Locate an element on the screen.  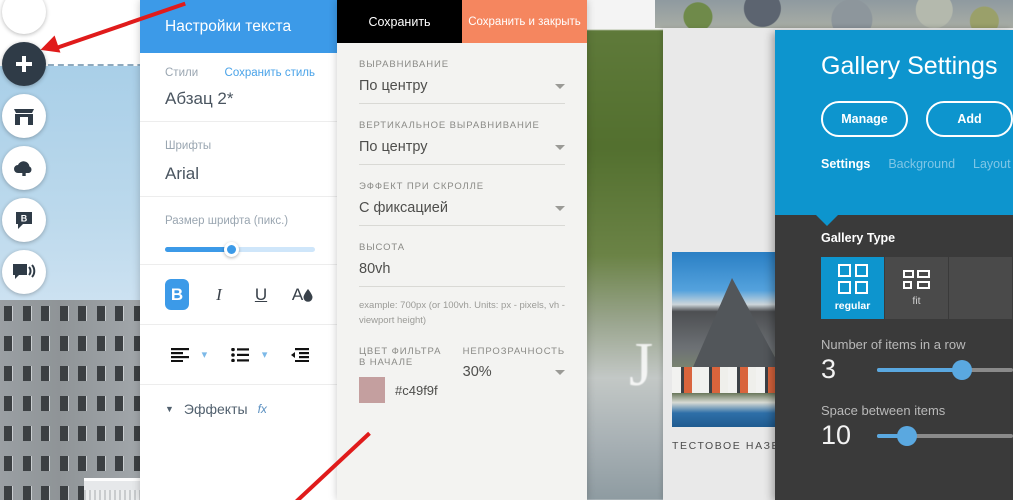
filter-color-group: ЦВЕТ ФИЛЬТРА В НАЧАЛЕ #c49f9f is located at coordinates (402, 375).